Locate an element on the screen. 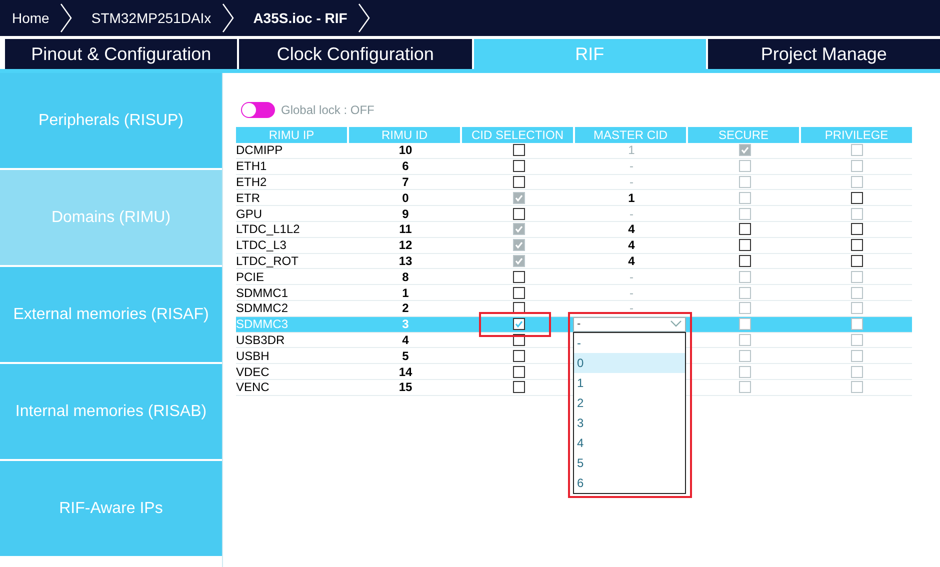 Image resolution: width=940 pixels, height=567 pixels. breadcrumb-link: STM32MP251DAIx is located at coordinates (151, 18).